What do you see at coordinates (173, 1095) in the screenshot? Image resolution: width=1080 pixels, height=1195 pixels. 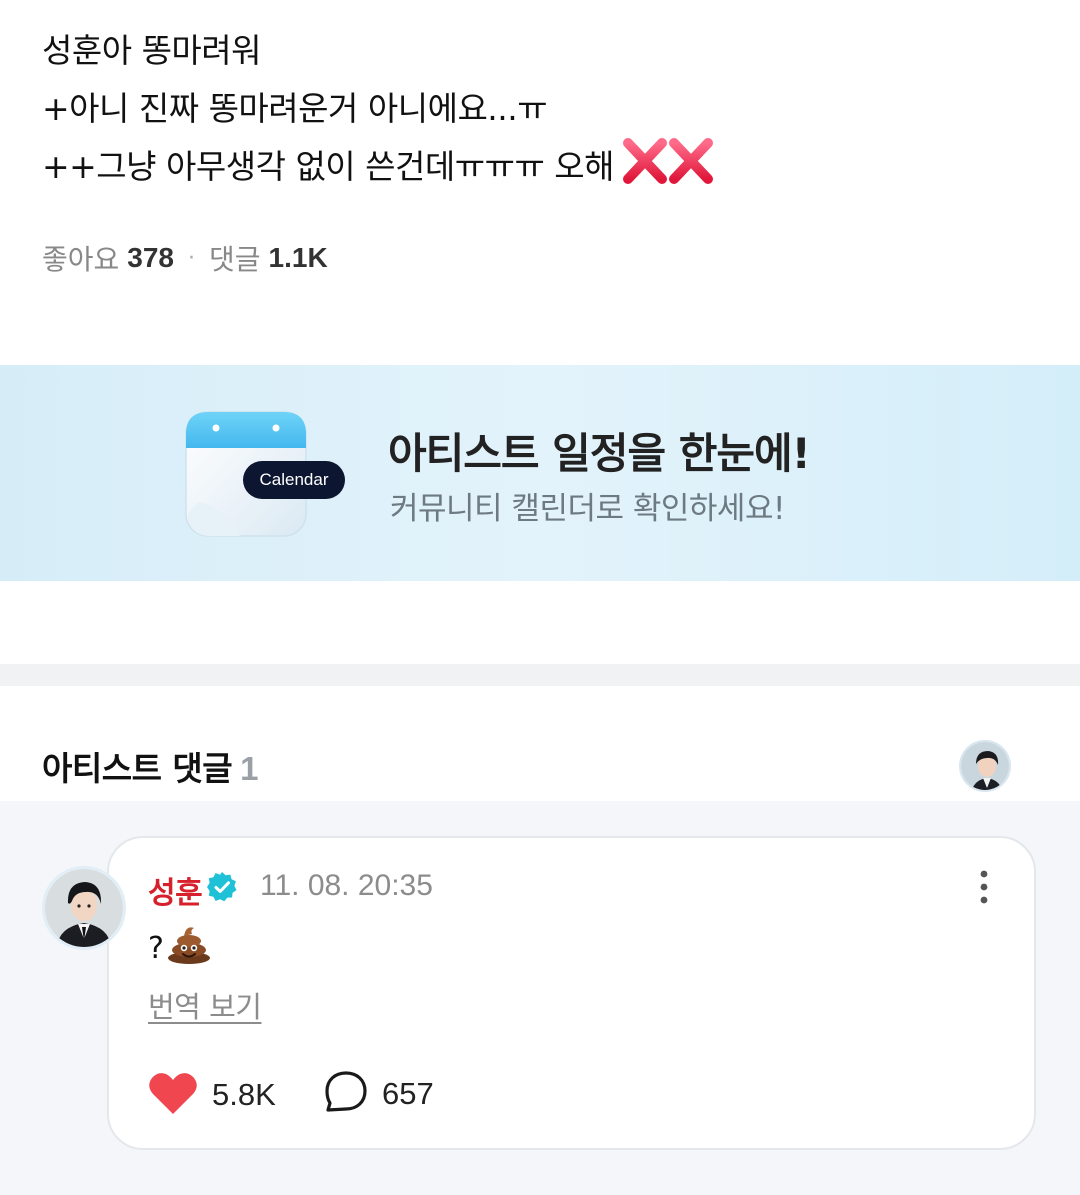 I see `heart-icon` at bounding box center [173, 1095].